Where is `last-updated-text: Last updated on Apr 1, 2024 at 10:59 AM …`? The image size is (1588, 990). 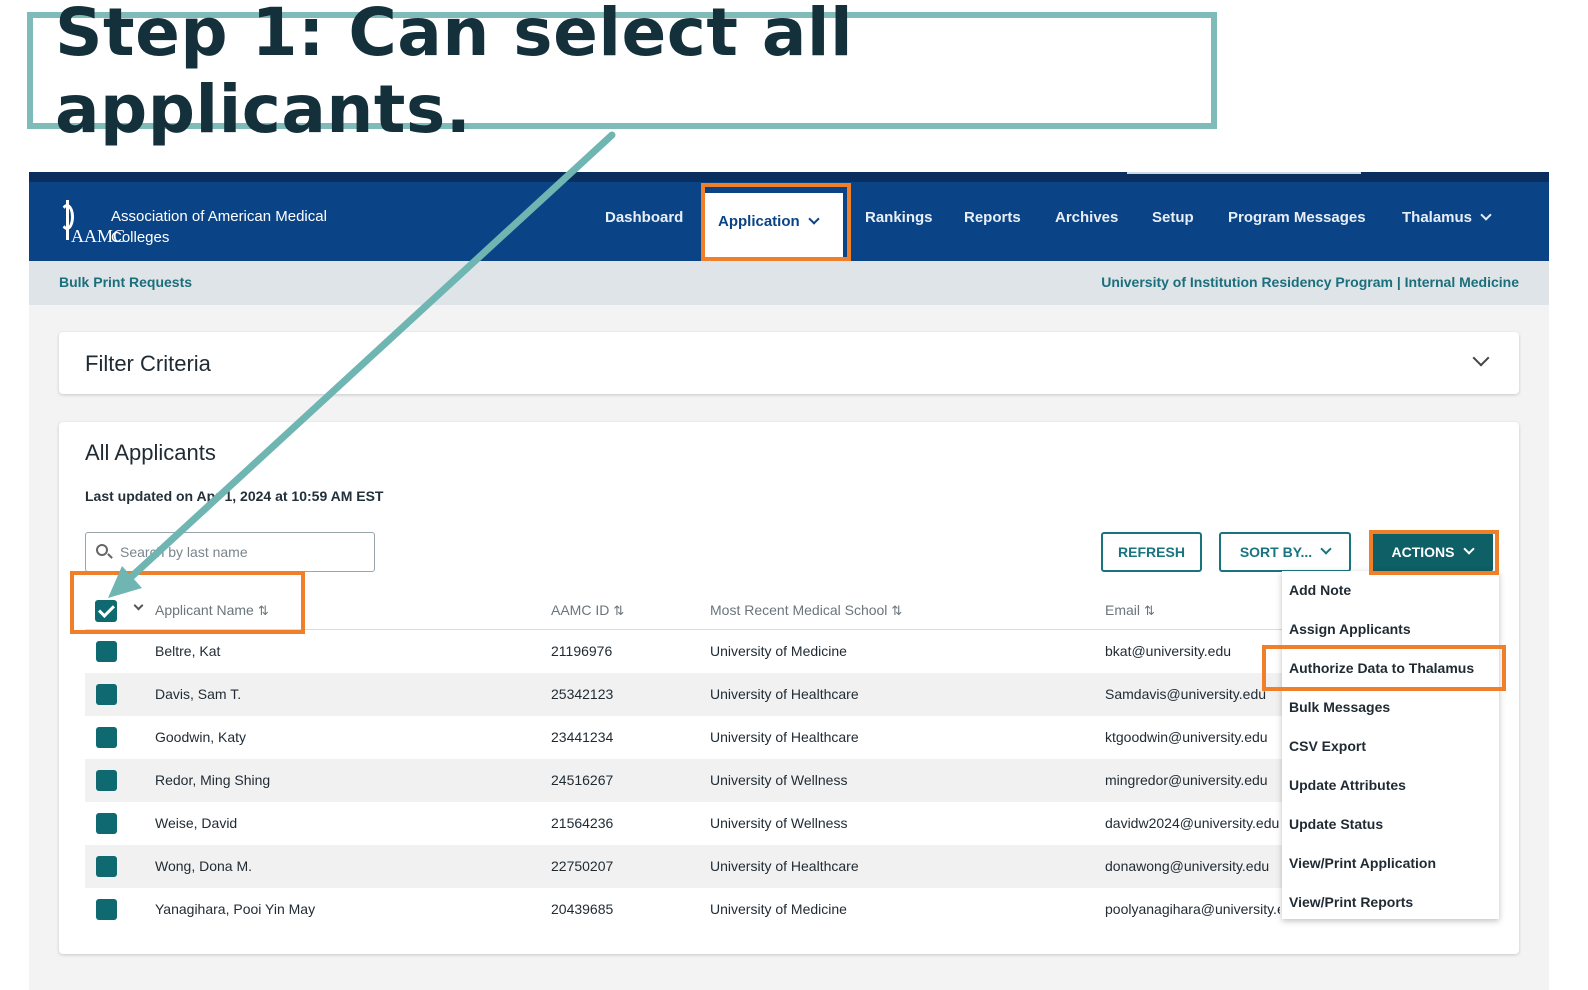
last-updated-text: Last updated on Apr 1, 2024 at 10:59 AM … is located at coordinates (234, 496).